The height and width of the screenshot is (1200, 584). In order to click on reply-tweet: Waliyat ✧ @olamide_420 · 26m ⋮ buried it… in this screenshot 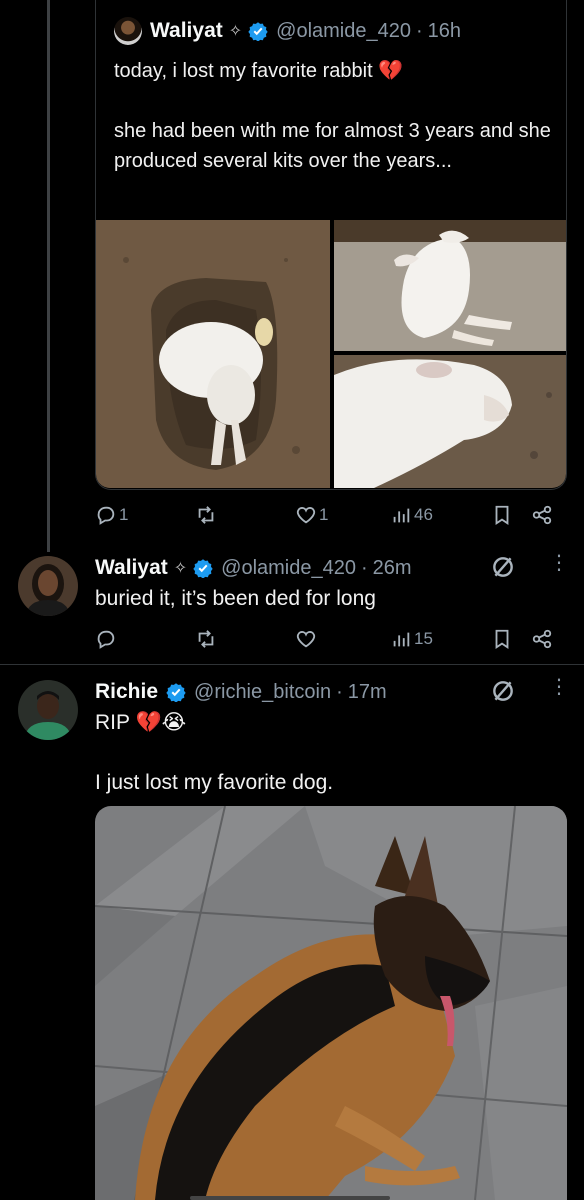, I will do `click(292, 605)`.